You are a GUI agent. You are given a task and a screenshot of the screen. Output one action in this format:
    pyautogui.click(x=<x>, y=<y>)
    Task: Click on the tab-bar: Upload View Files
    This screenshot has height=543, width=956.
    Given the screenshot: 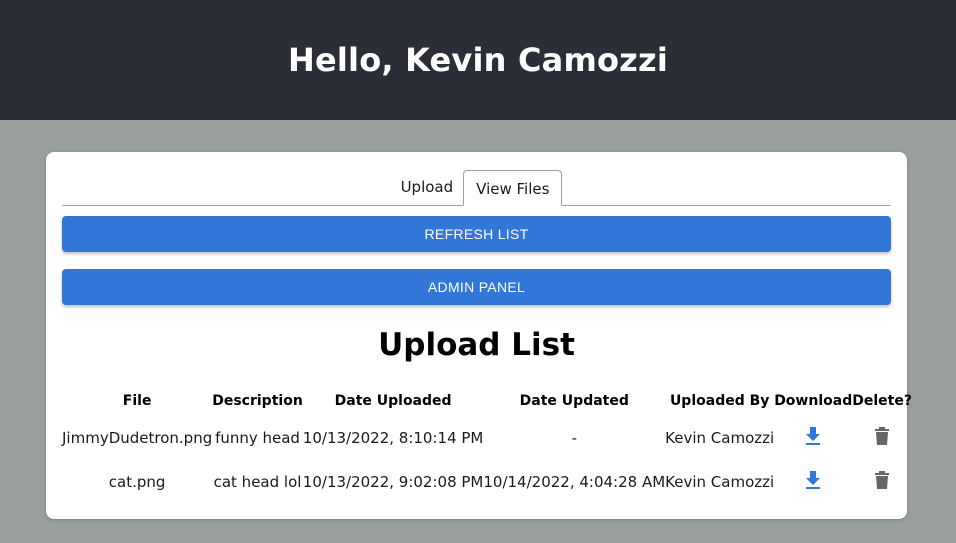 What is the action you would take?
    pyautogui.click(x=476, y=188)
    